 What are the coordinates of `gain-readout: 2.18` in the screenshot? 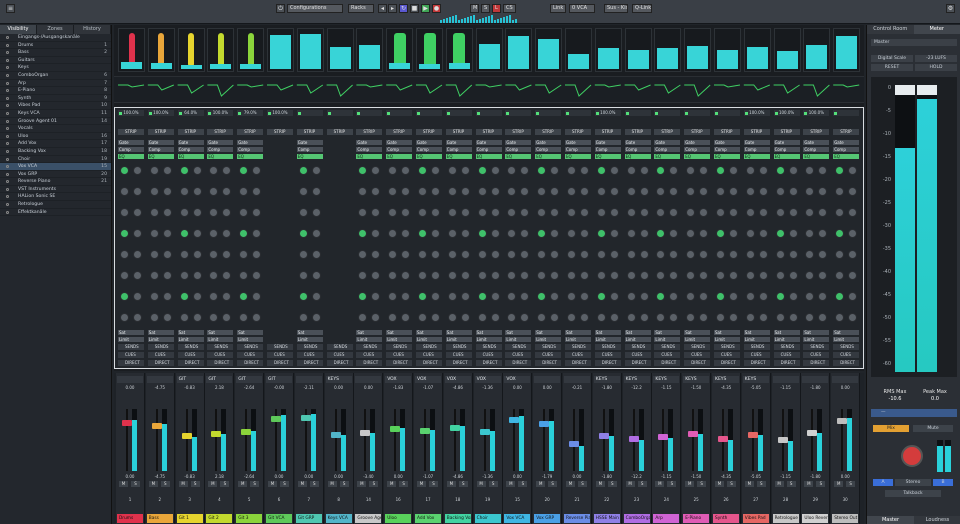 It's located at (219, 476).